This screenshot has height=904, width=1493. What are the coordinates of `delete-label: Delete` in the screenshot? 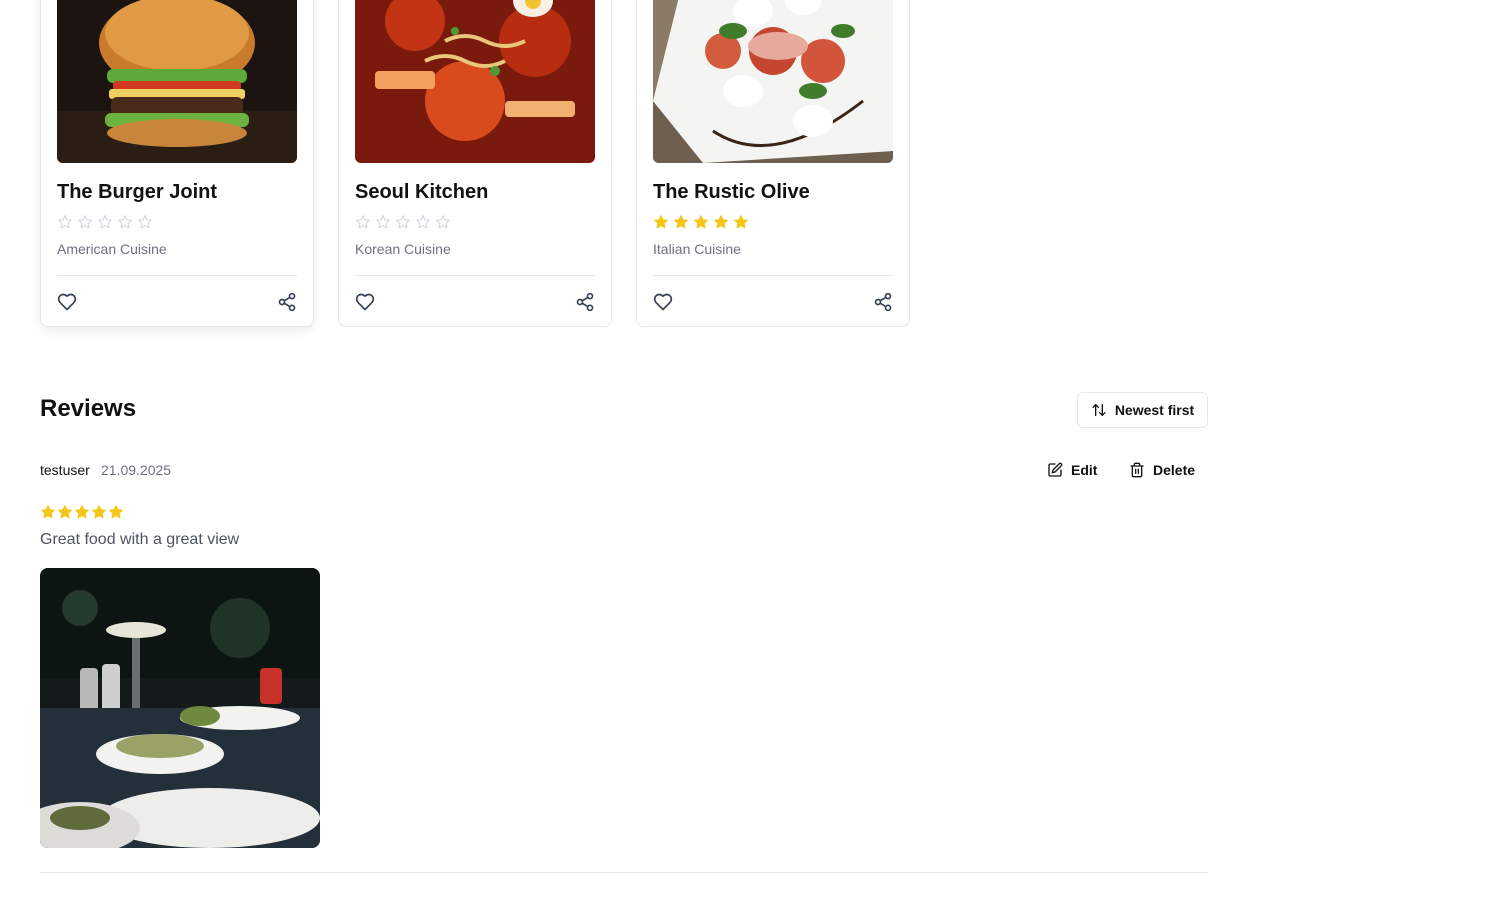 It's located at (1174, 470).